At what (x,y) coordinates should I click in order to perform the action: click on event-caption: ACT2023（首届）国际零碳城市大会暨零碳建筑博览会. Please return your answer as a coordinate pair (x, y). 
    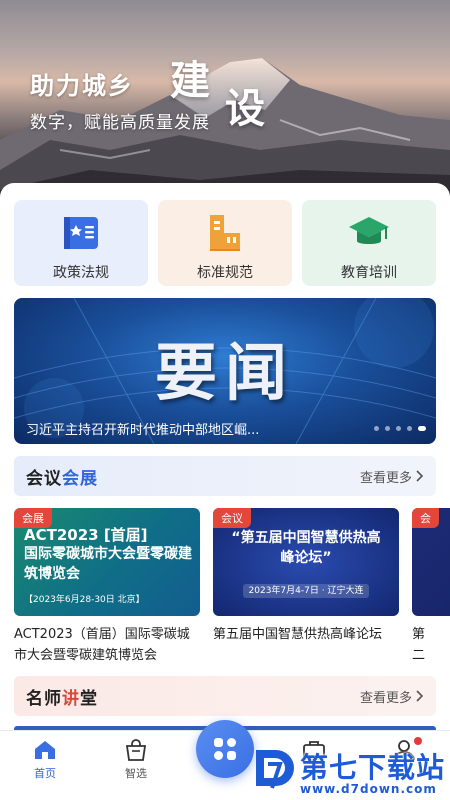
    Looking at the image, I should click on (102, 645).